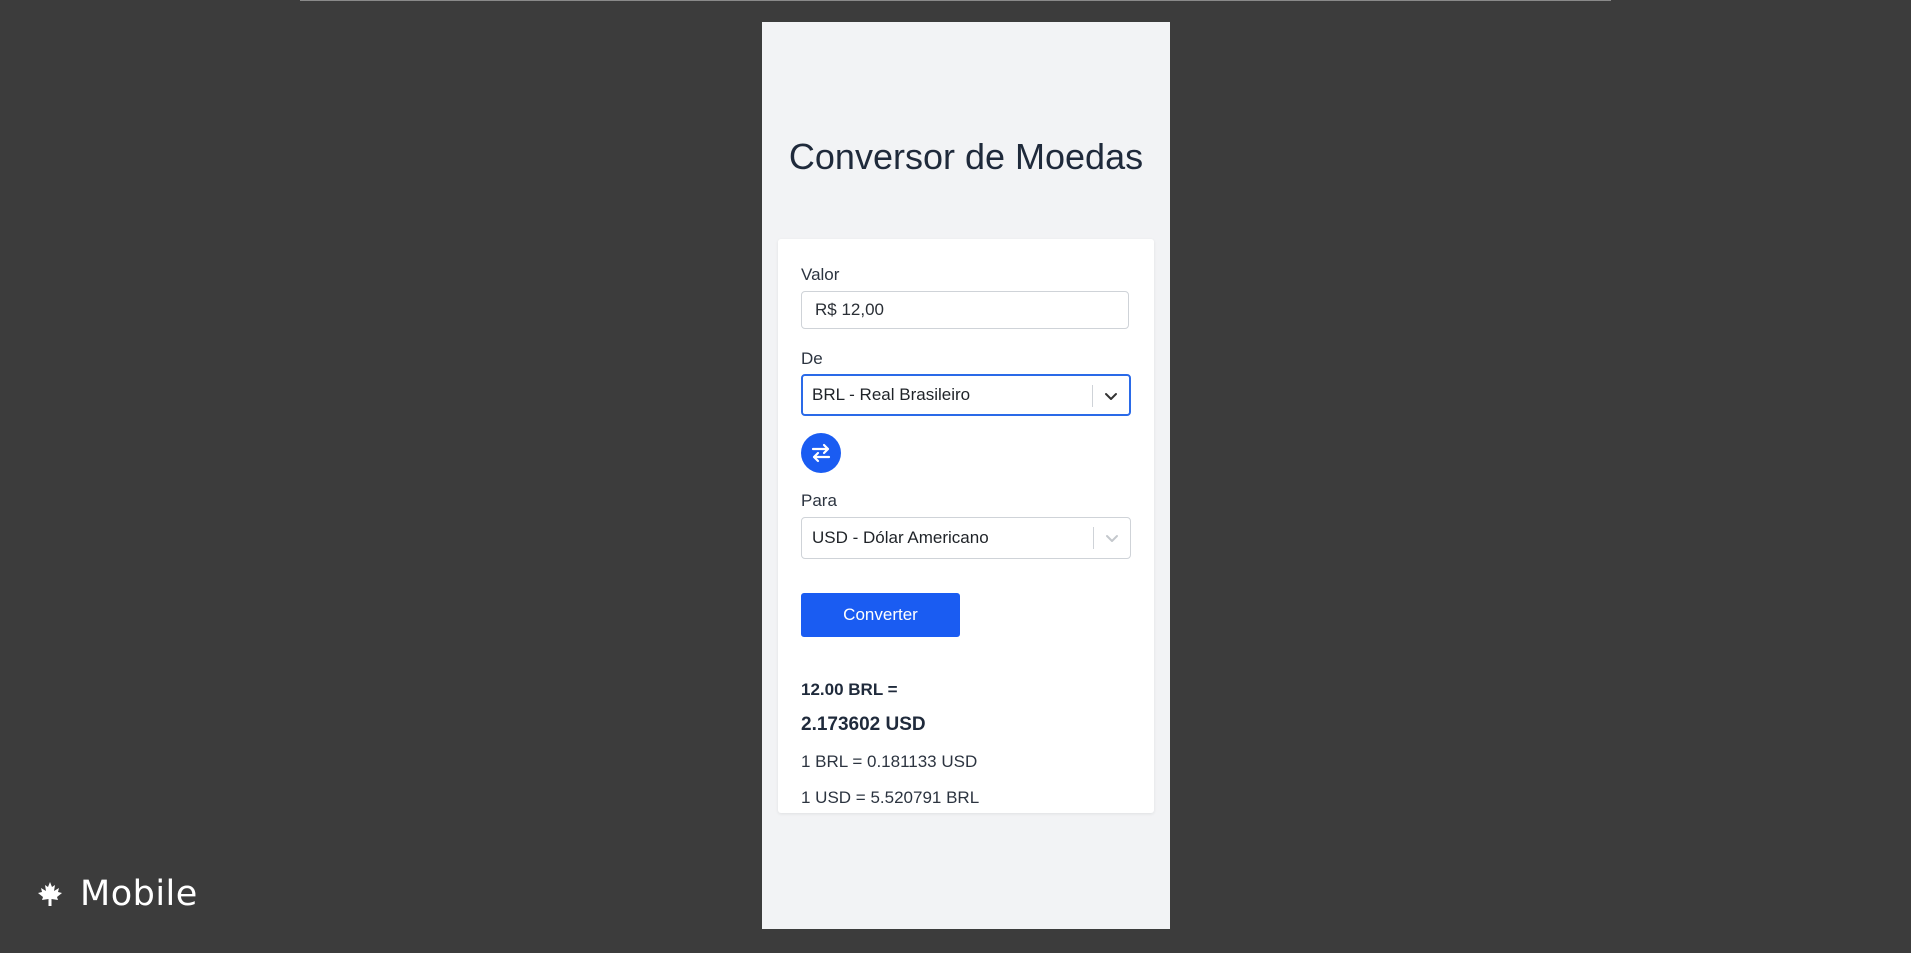 Image resolution: width=1911 pixels, height=953 pixels. I want to click on device-badge: Mobile, so click(117, 894).